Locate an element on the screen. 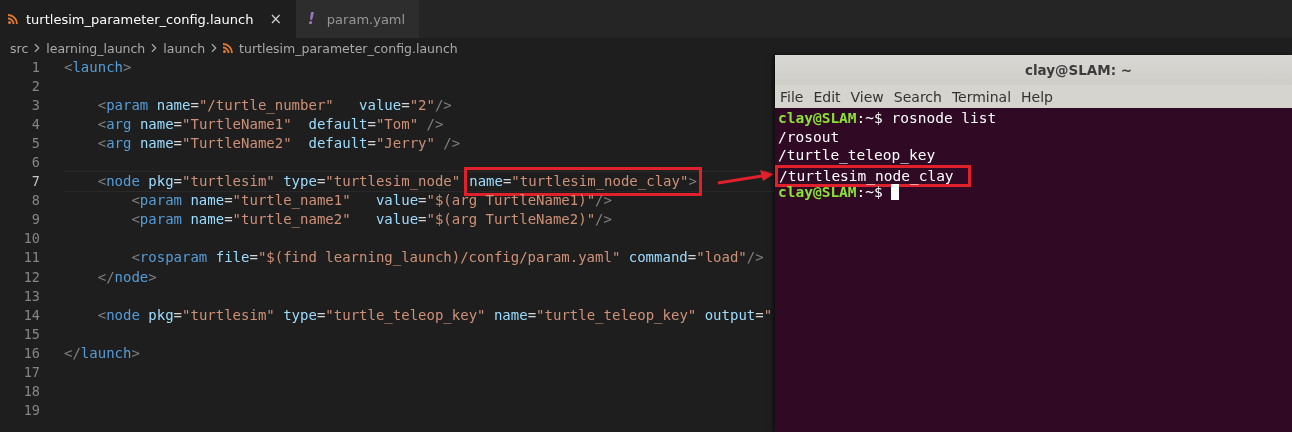 This screenshot has height=432, width=1292. menu-item: Search is located at coordinates (917, 96).